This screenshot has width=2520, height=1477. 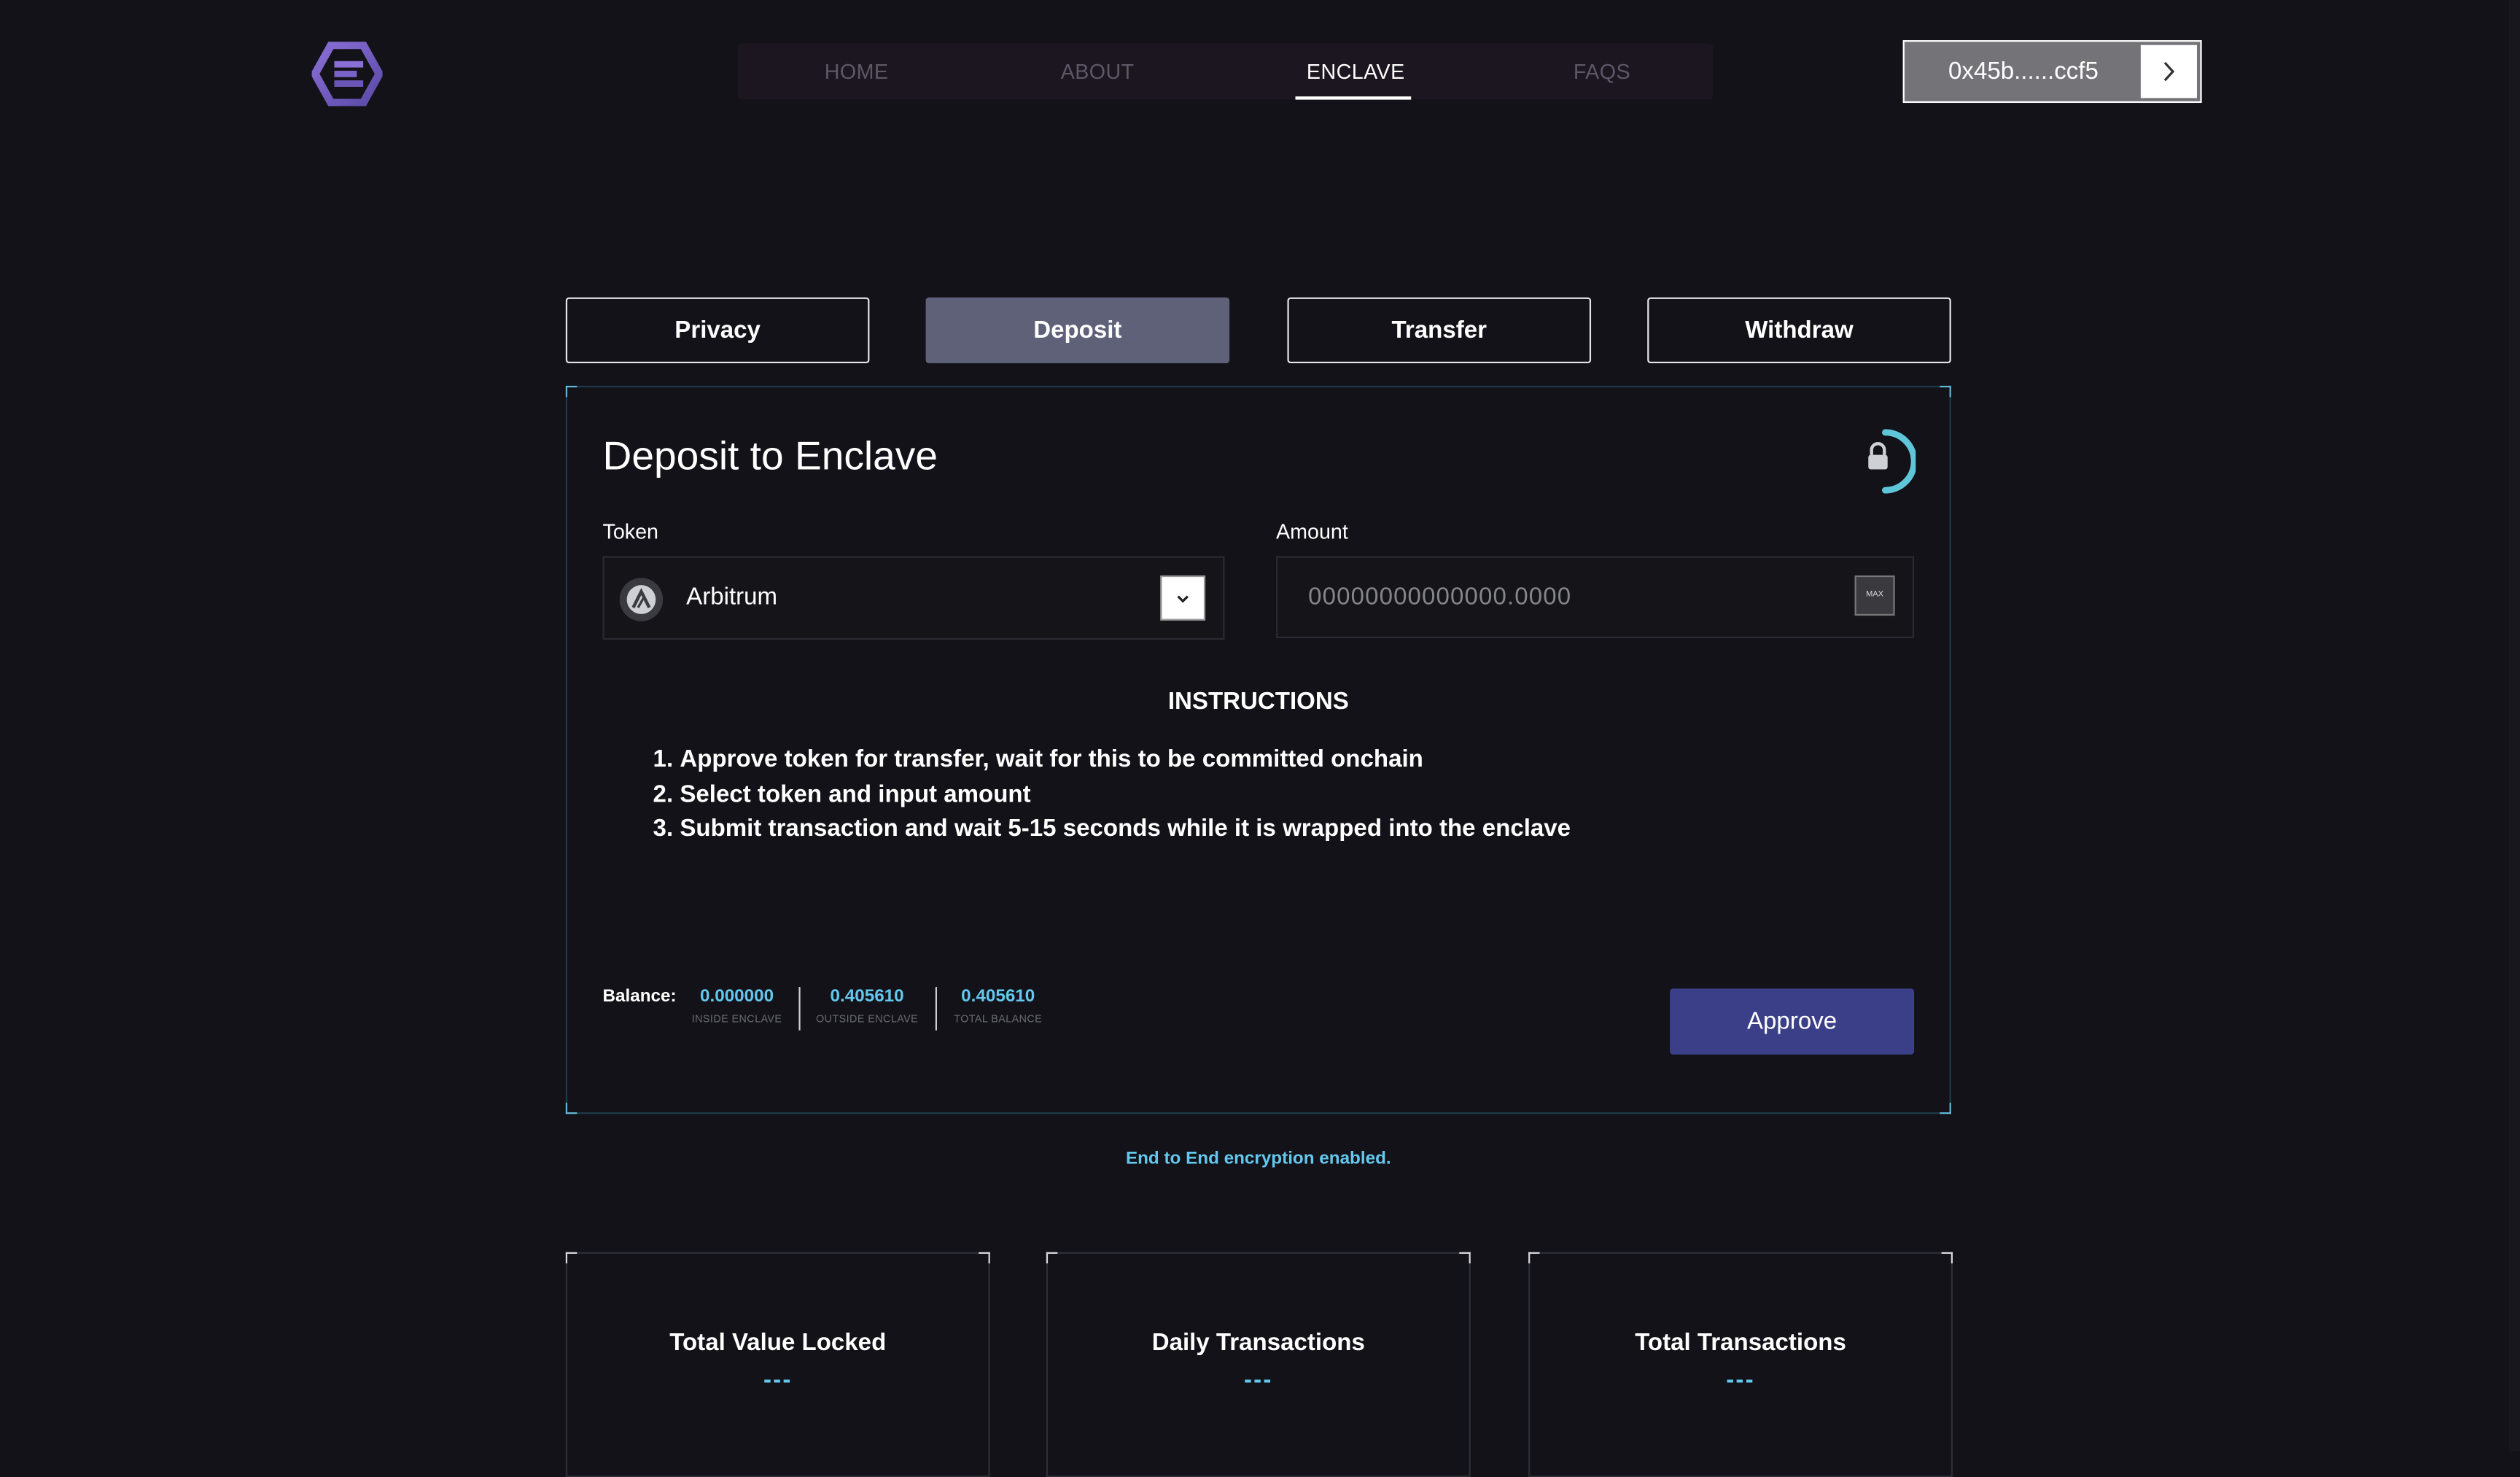 I want to click on instruction-step: Select token and input amount, so click(x=1125, y=796).